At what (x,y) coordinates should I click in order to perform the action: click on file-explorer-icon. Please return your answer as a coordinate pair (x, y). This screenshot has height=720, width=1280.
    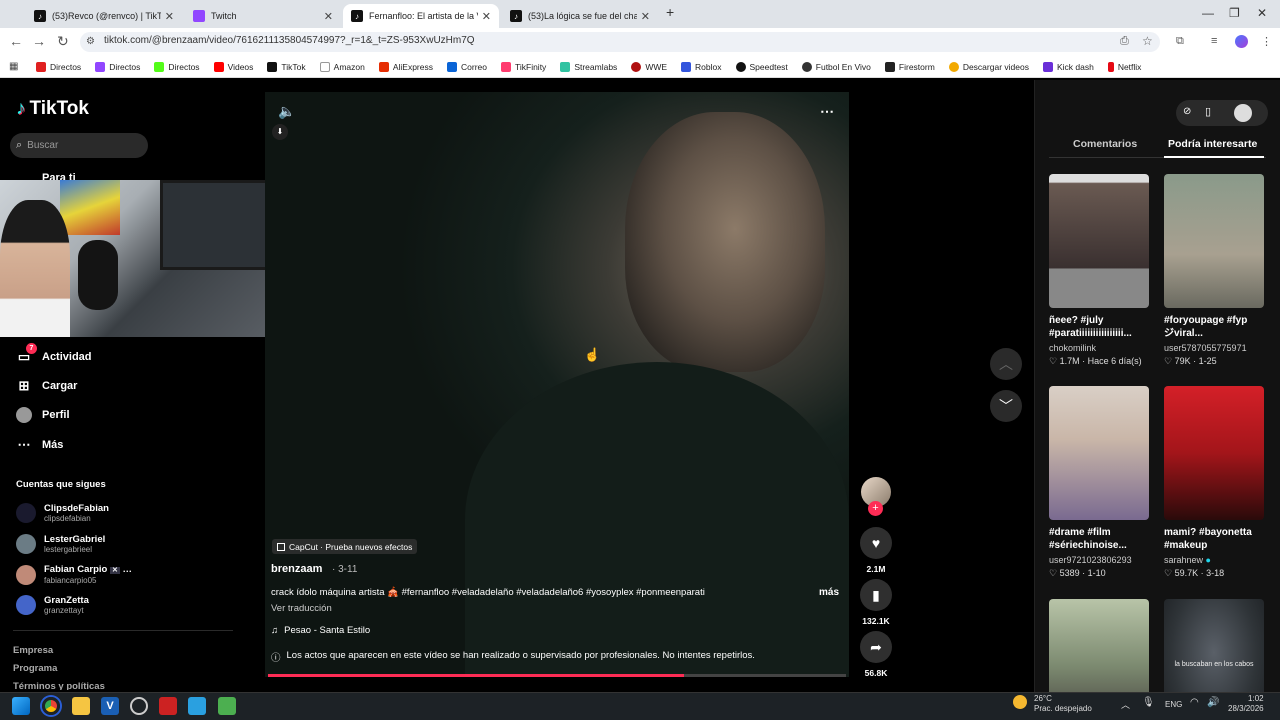
    Looking at the image, I should click on (81, 706).